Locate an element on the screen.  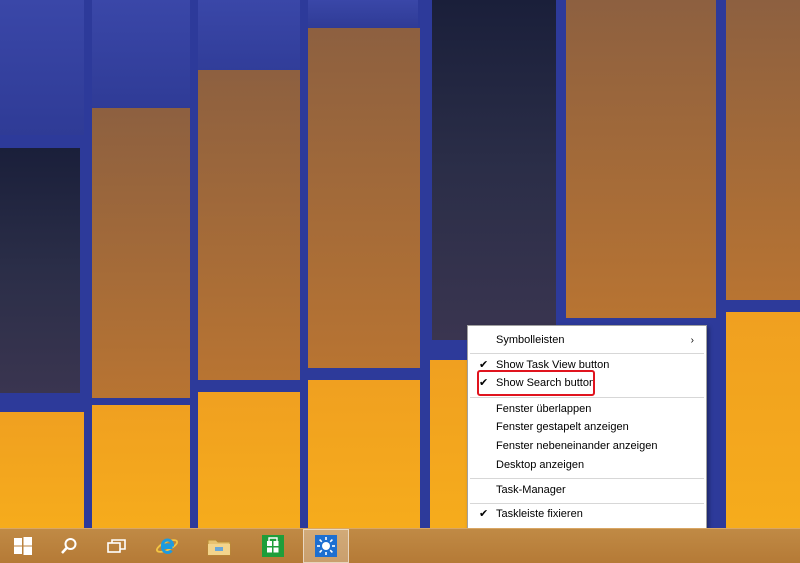
internet-explorer-button is located at coordinates (167, 546).